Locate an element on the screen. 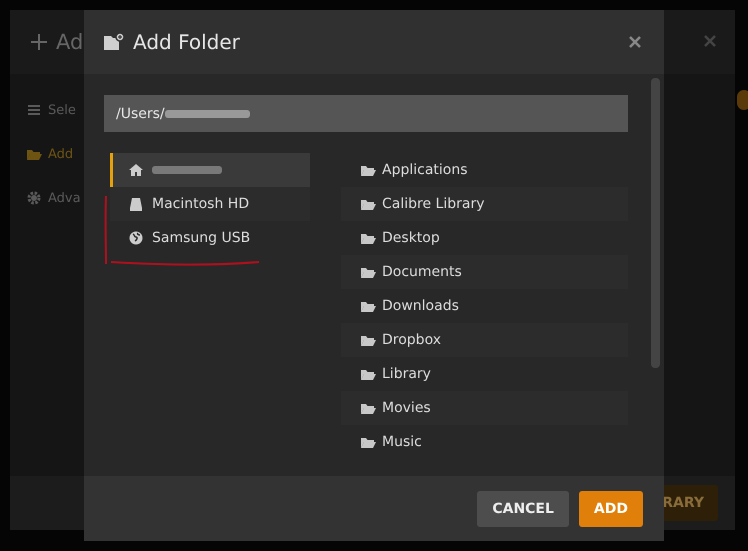 Image resolution: width=748 pixels, height=551 pixels. dialog-title: Add Folder is located at coordinates (186, 42).